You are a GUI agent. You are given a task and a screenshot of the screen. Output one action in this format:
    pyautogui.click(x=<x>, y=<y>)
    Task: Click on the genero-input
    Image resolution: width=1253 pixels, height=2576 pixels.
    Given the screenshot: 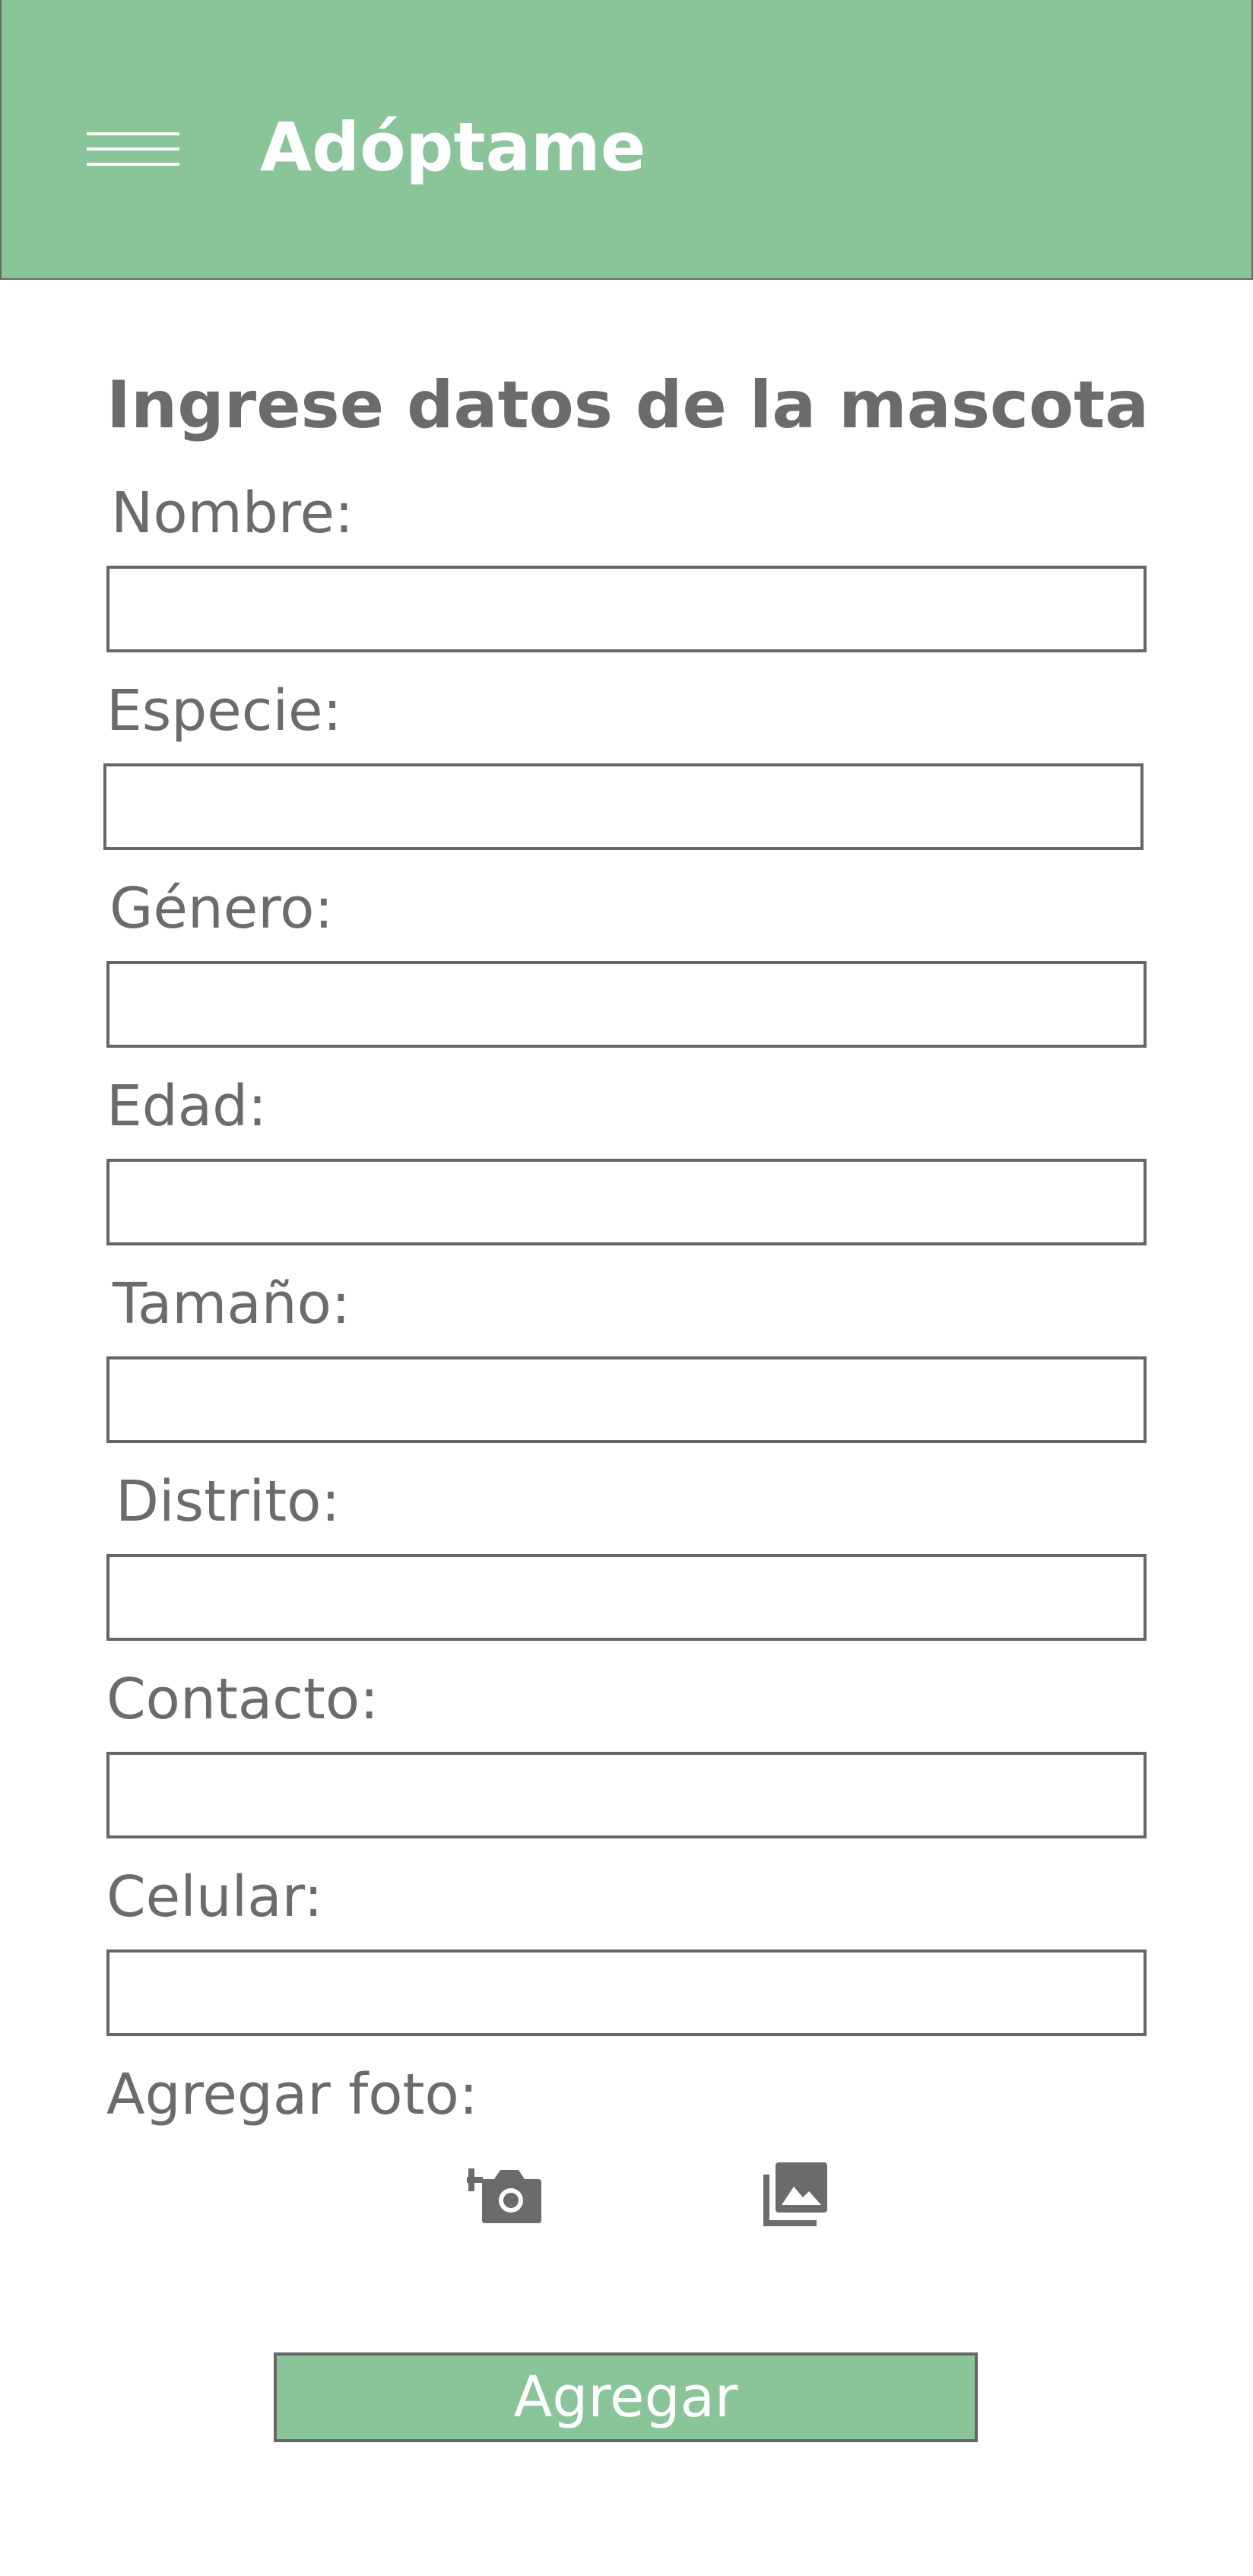 What is the action you would take?
    pyautogui.click(x=626, y=1005)
    